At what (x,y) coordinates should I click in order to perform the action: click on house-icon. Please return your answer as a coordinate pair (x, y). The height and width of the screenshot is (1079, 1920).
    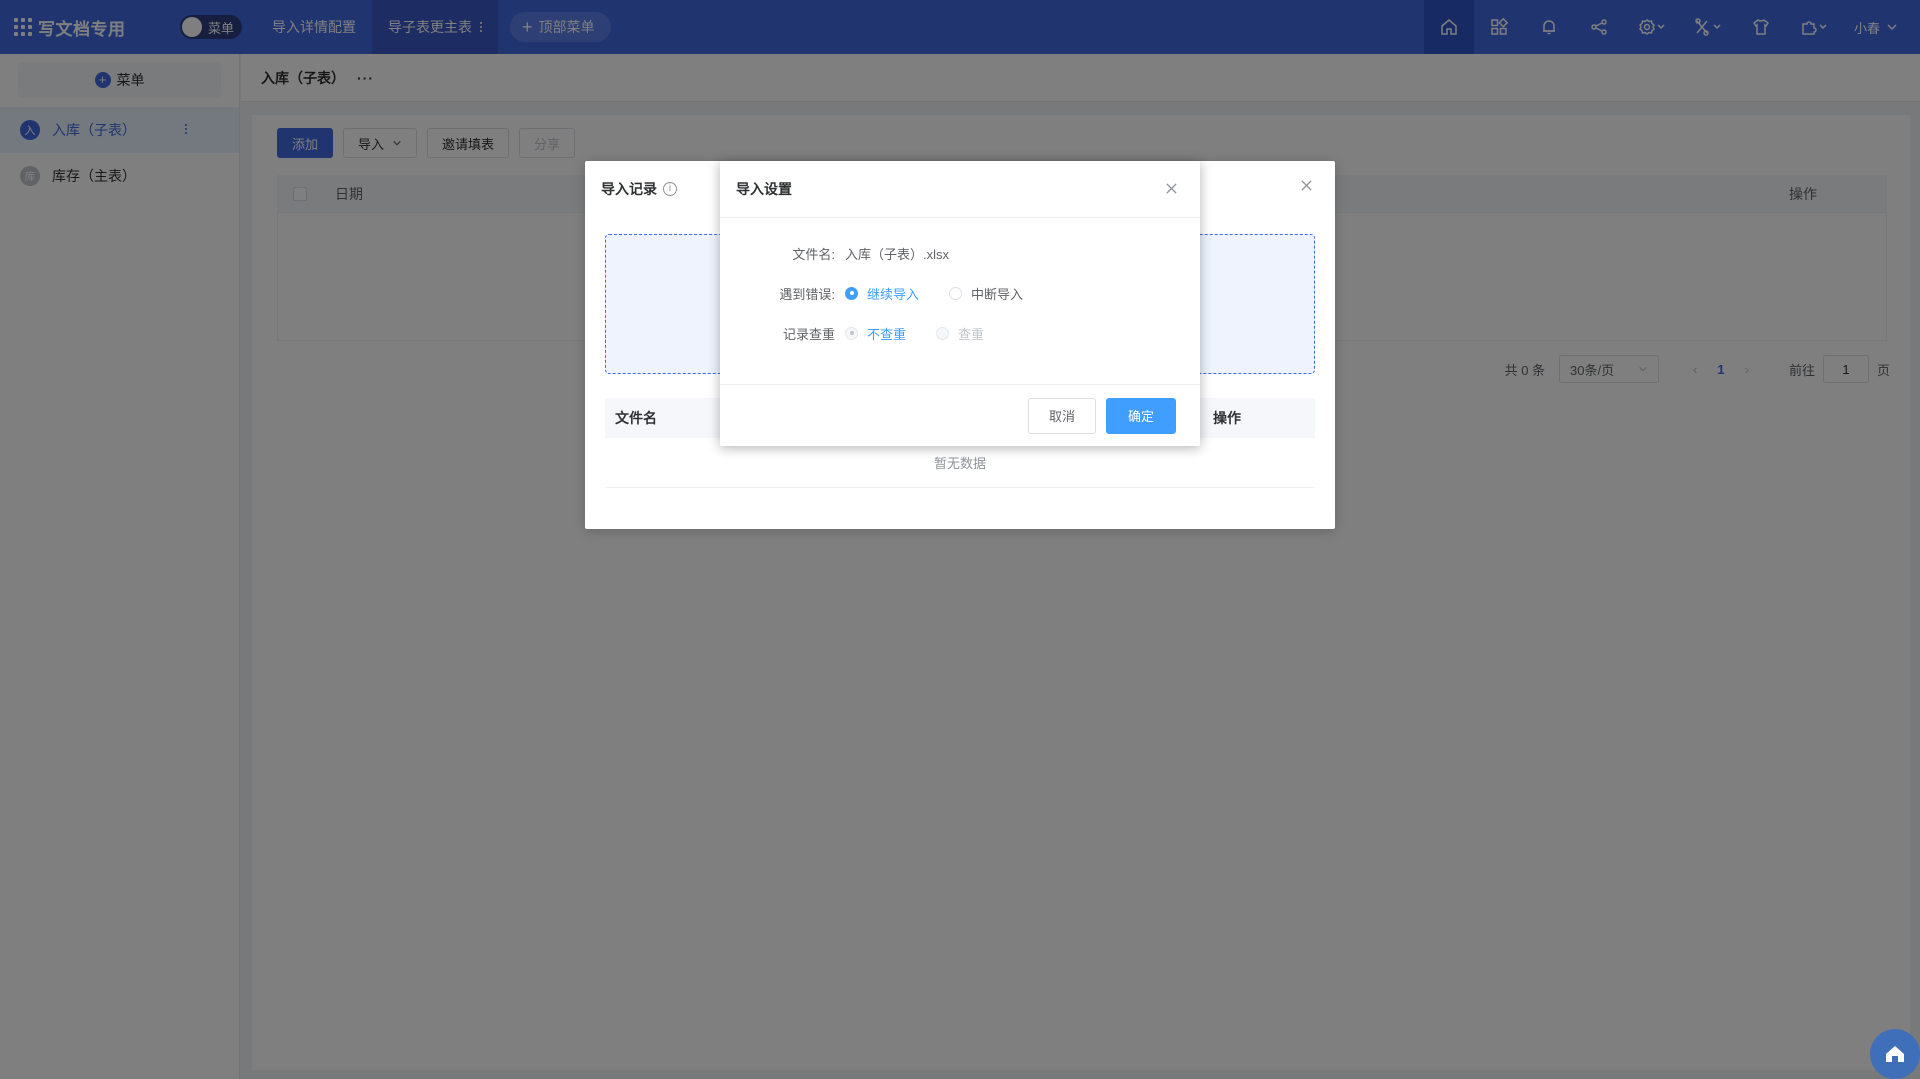
    Looking at the image, I should click on (1895, 1054).